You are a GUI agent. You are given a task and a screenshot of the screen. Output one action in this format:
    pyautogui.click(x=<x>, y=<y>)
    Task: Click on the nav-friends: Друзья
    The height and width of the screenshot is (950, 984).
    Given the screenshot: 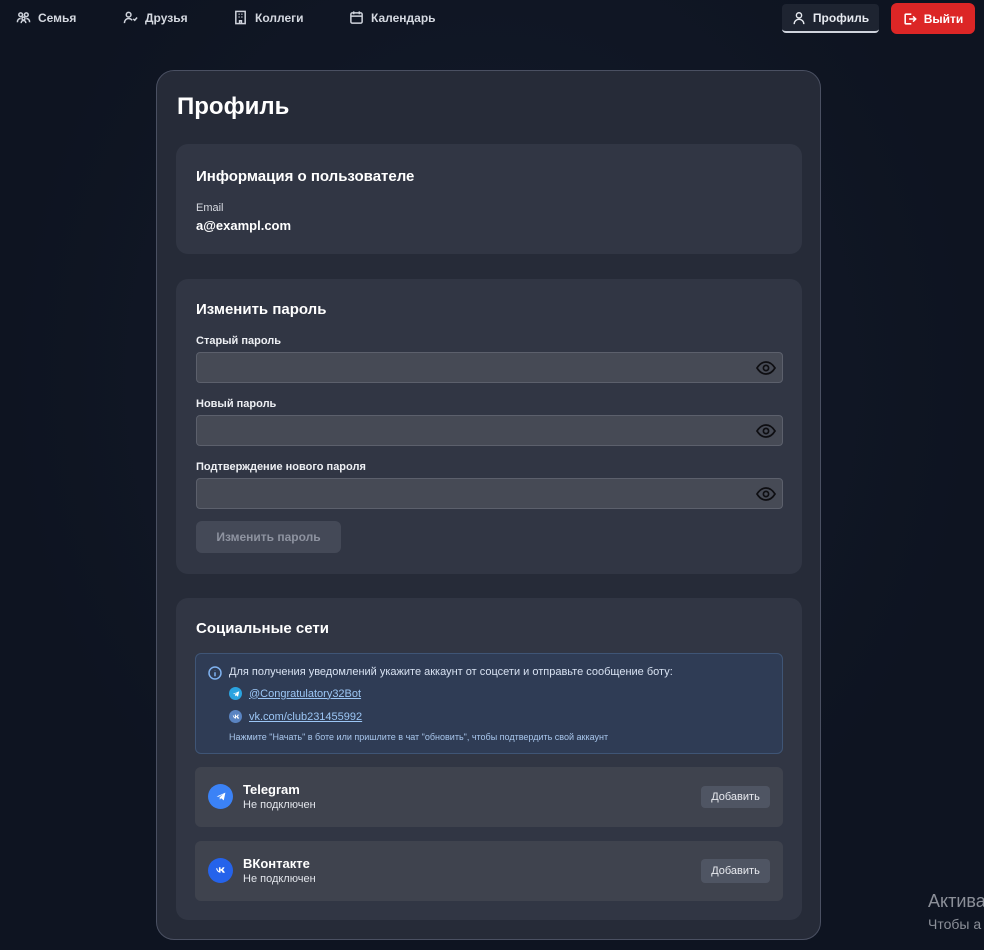 What is the action you would take?
    pyautogui.click(x=155, y=17)
    